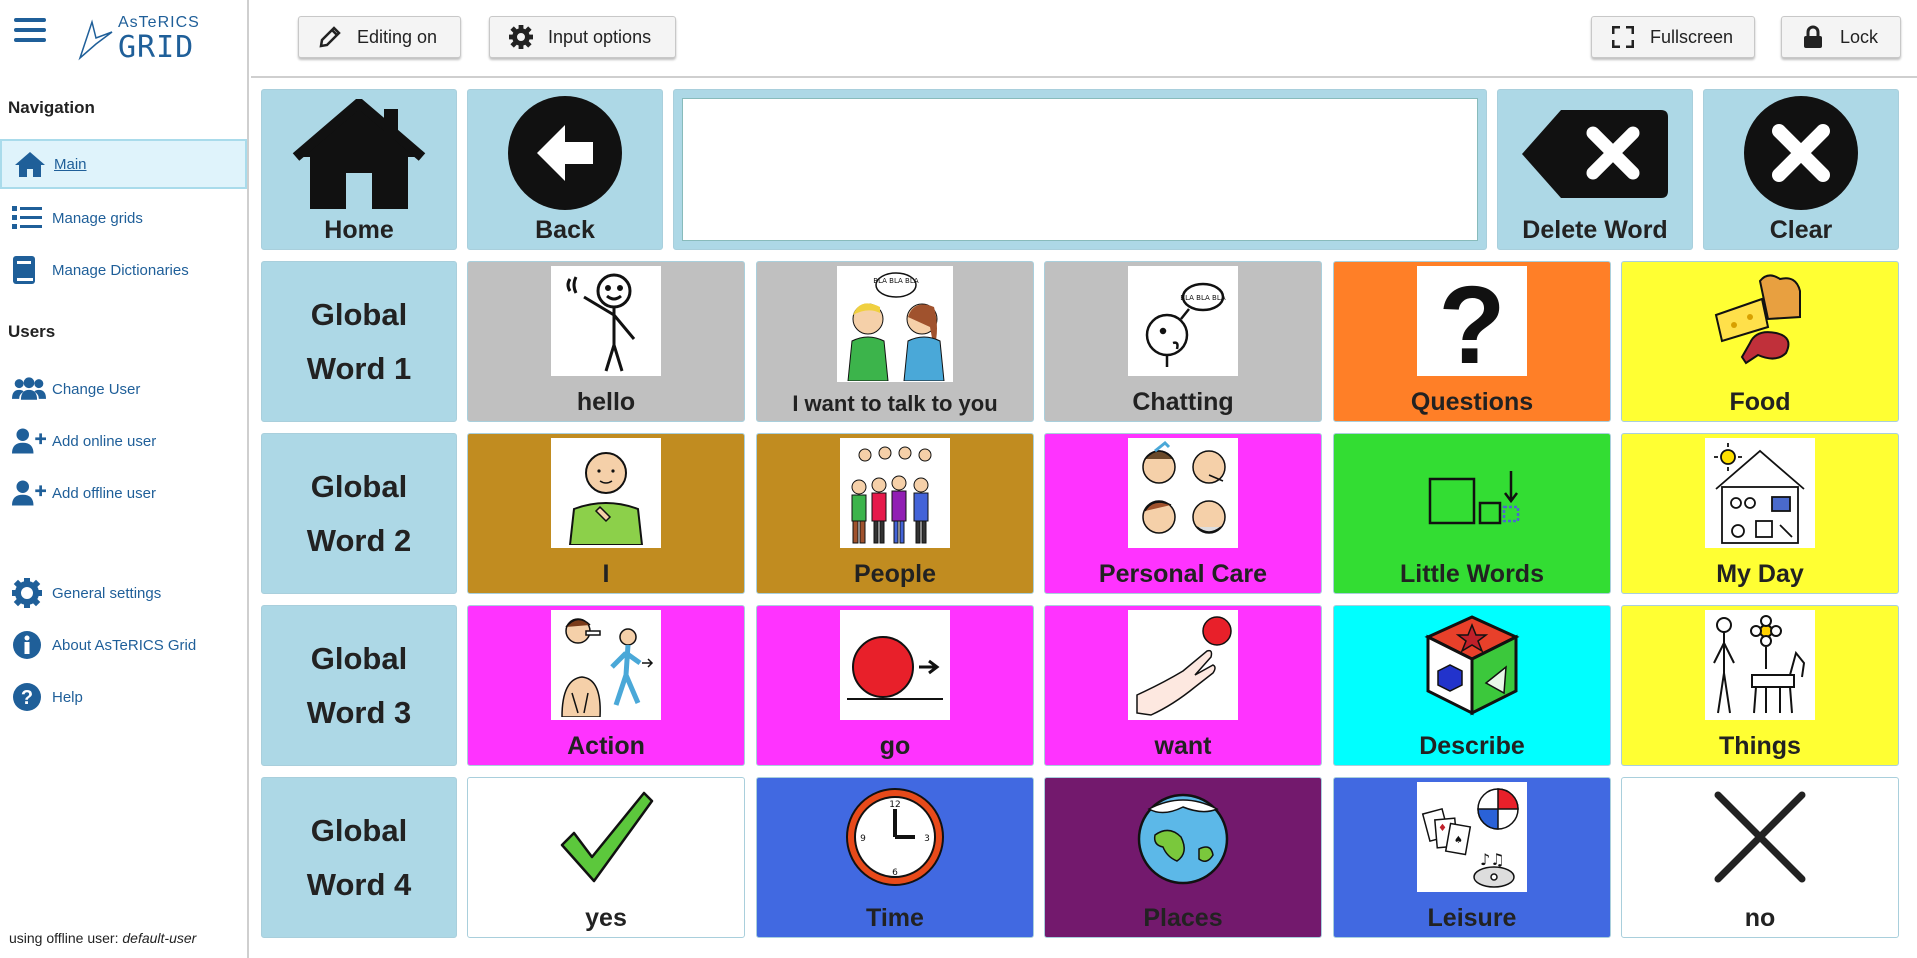  I want to click on questions-cell: ? Questions, so click(1472, 341).